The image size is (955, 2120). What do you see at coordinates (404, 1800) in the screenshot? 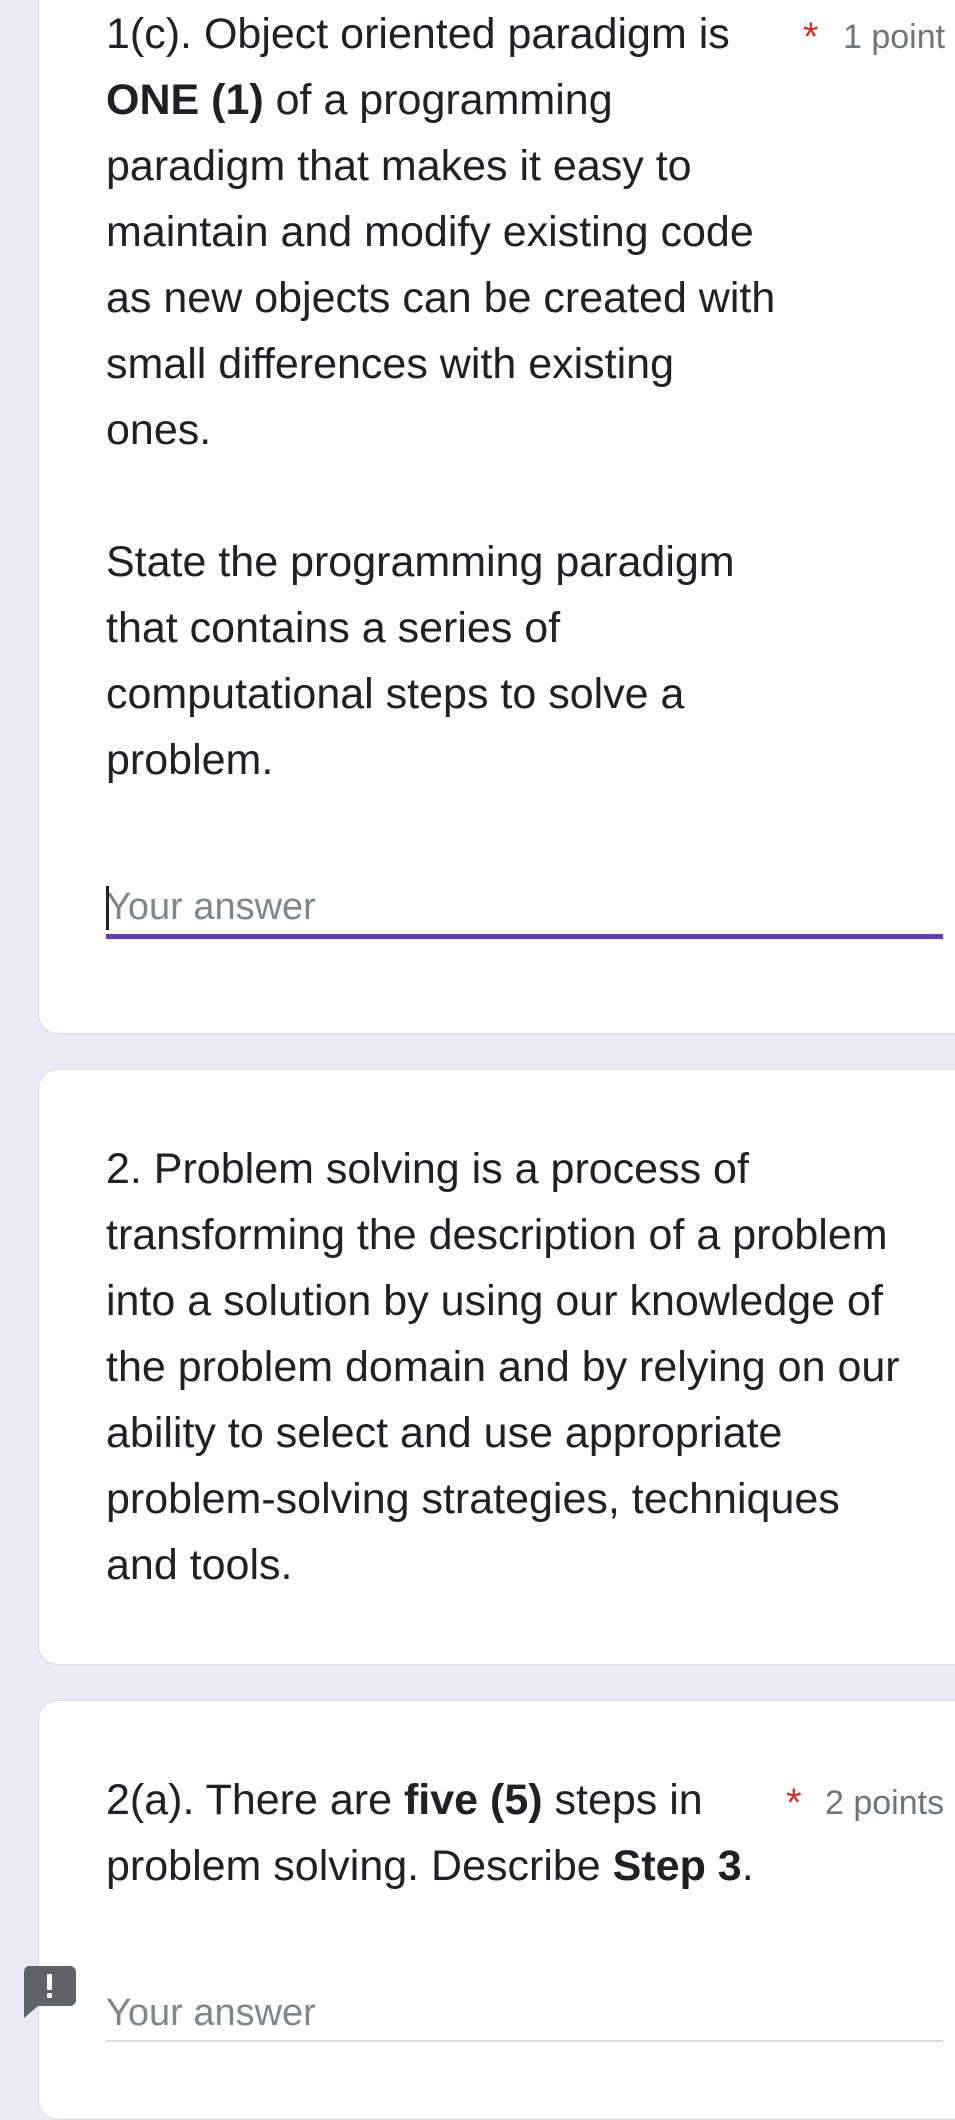
I see `question-line: 2(a). There are five (5) steps in` at bounding box center [404, 1800].